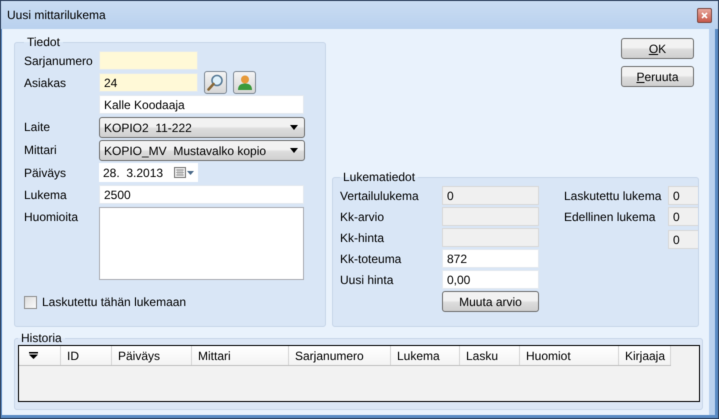 The width and height of the screenshot is (719, 419). Describe the element at coordinates (490, 355) in the screenshot. I see `column-header: Lasku` at that location.